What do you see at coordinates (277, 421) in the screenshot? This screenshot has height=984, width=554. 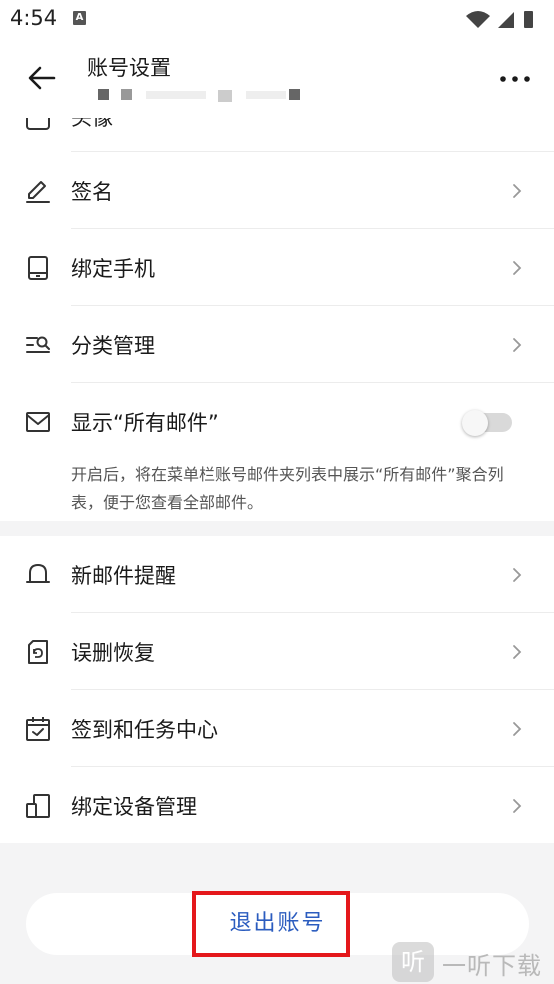 I see `settings-row-show-all-mail: 显示“所有邮件”` at bounding box center [277, 421].